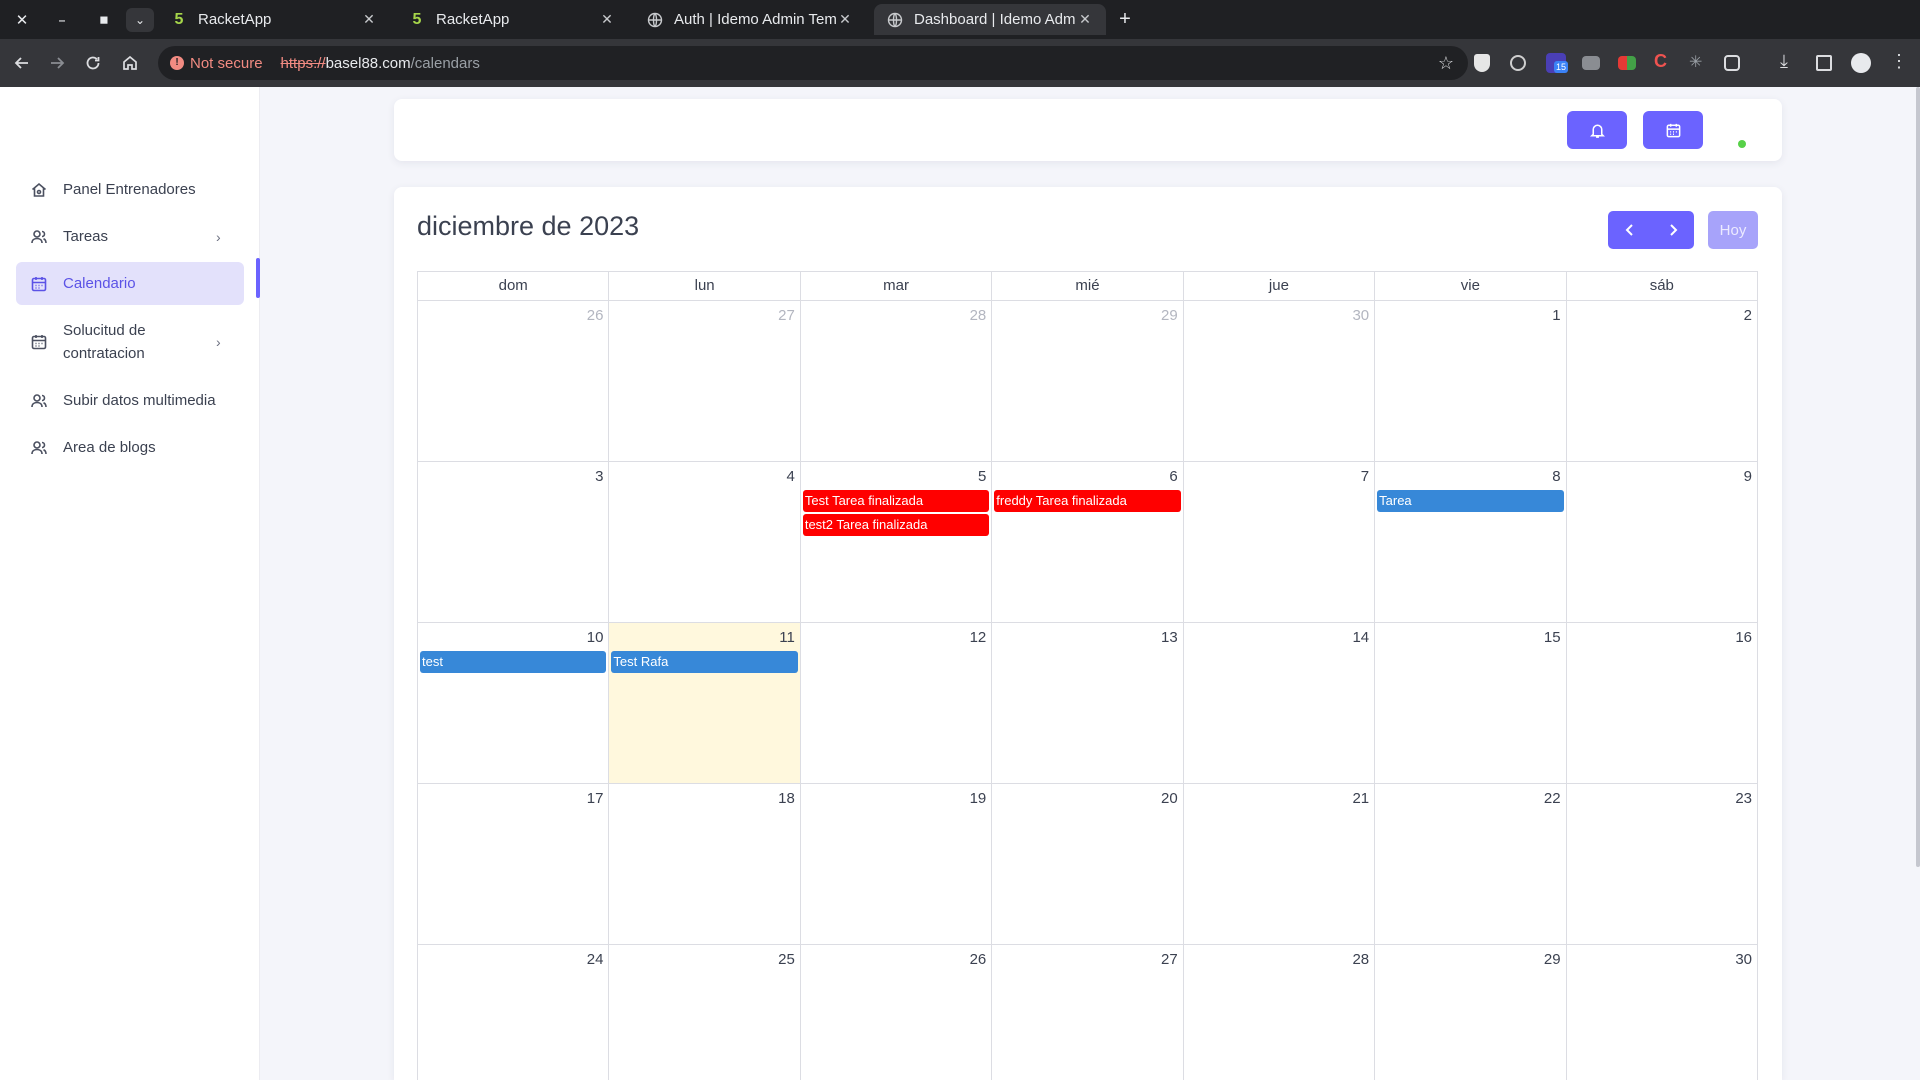 The height and width of the screenshot is (1080, 1920). Describe the element at coordinates (57, 63) in the screenshot. I see `forward-icon` at that location.